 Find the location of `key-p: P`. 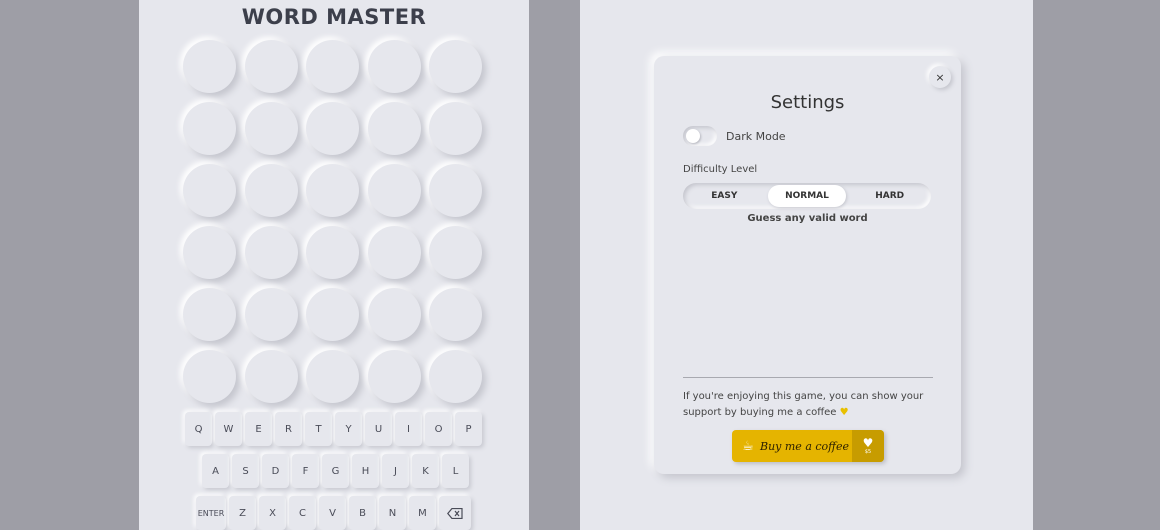

key-p: P is located at coordinates (468, 429).